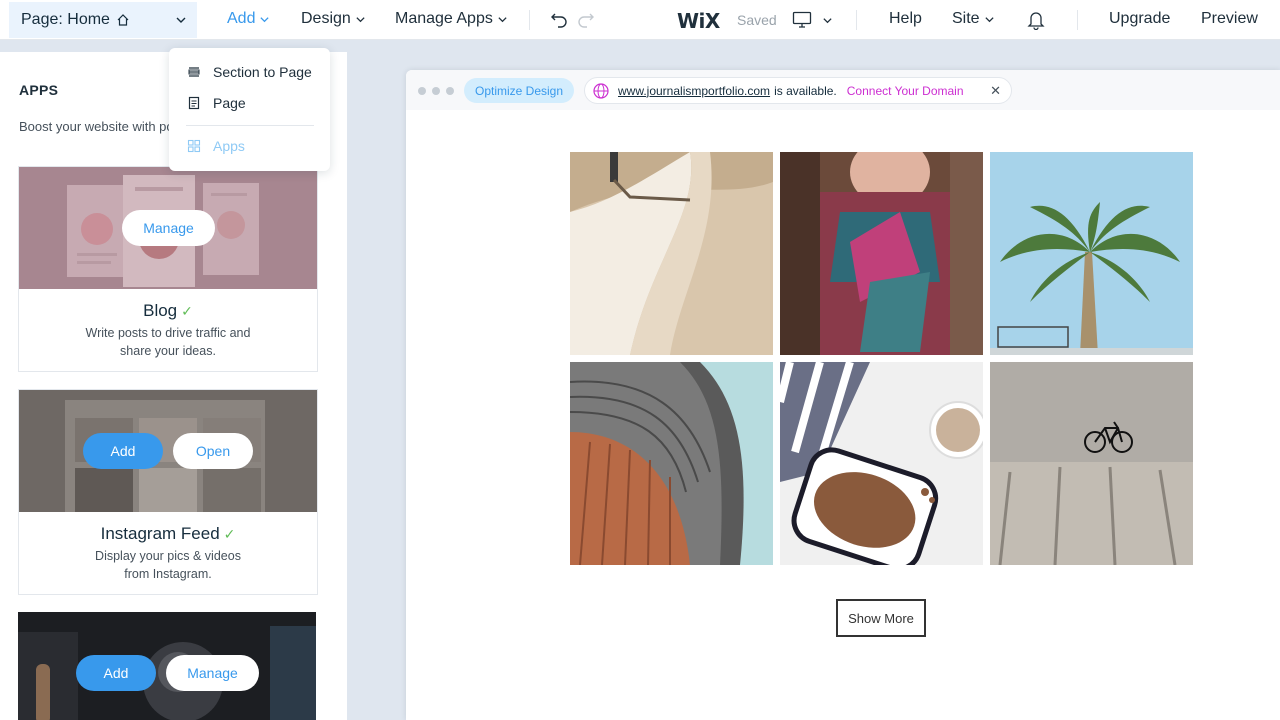  What do you see at coordinates (241, 18) in the screenshot?
I see `add-menu-label: Add` at bounding box center [241, 18].